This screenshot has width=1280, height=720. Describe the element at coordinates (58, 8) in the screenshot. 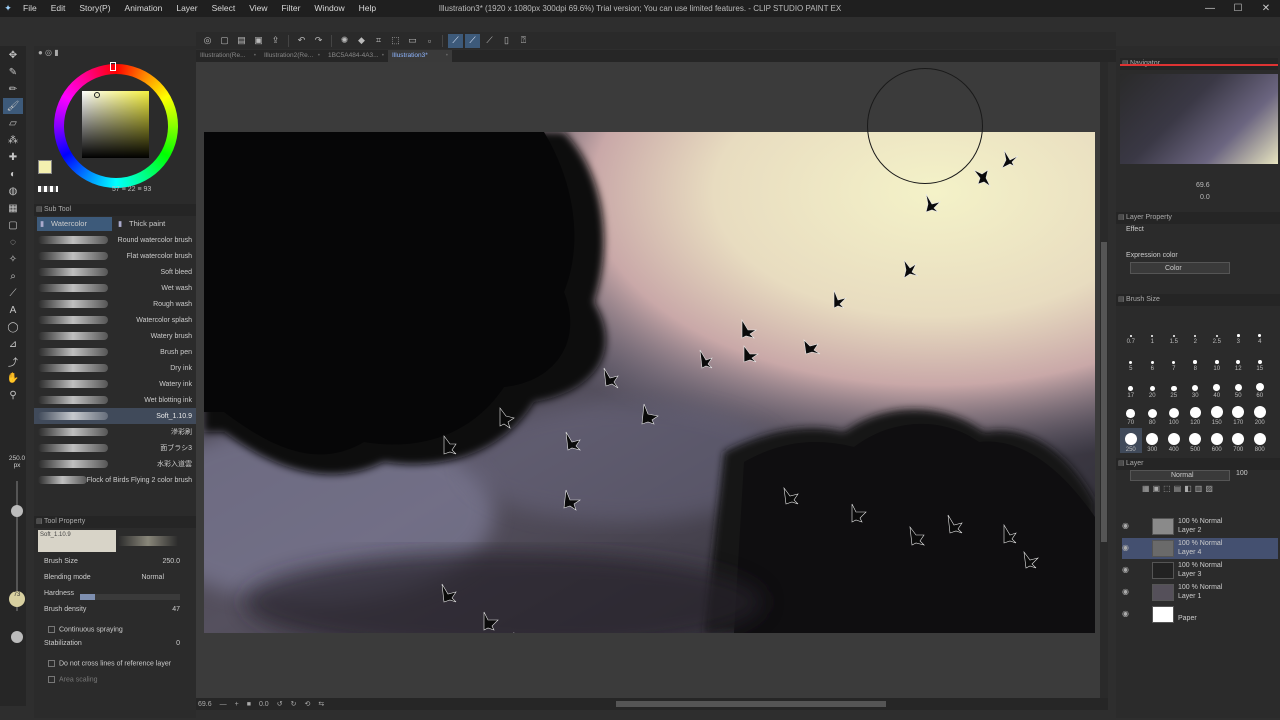

I see `menu-edit: Edit` at that location.